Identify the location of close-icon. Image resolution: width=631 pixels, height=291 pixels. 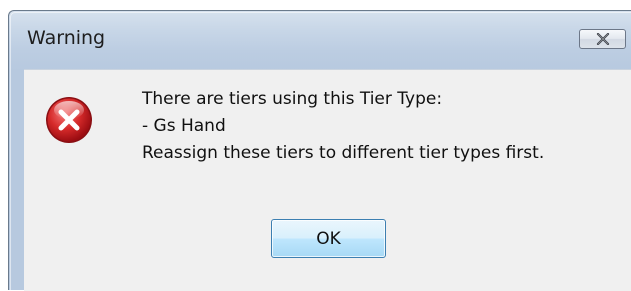
(603, 39).